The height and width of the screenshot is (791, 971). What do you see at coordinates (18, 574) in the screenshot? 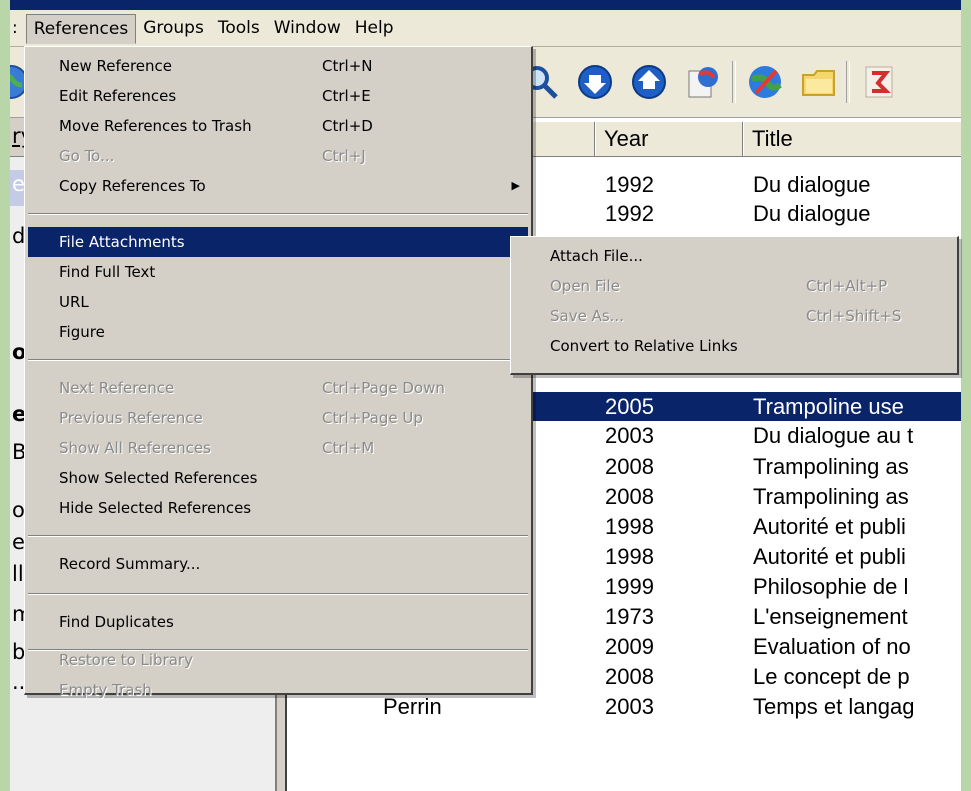
I see `group-label: ll` at bounding box center [18, 574].